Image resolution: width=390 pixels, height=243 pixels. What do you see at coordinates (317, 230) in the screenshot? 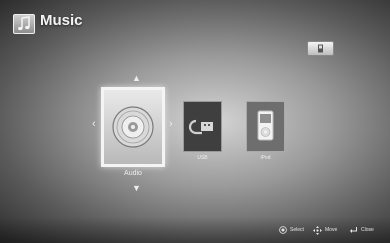
I see `dpad-icon` at bounding box center [317, 230].